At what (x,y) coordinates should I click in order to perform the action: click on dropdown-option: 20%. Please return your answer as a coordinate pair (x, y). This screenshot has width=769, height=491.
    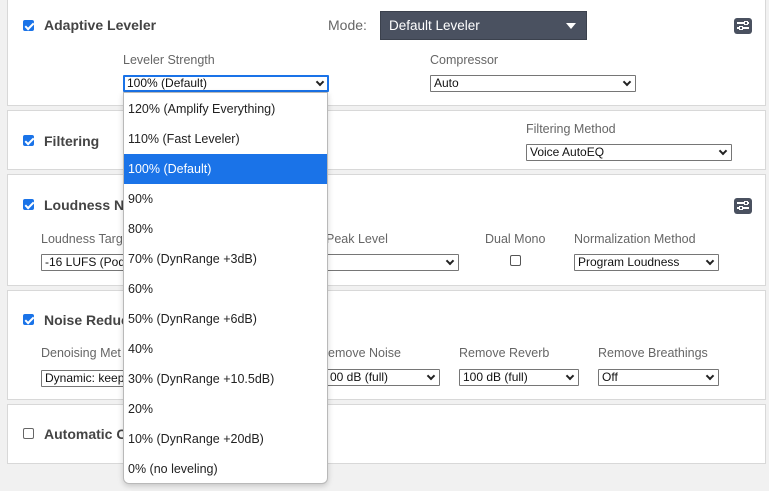
    Looking at the image, I should click on (225, 409).